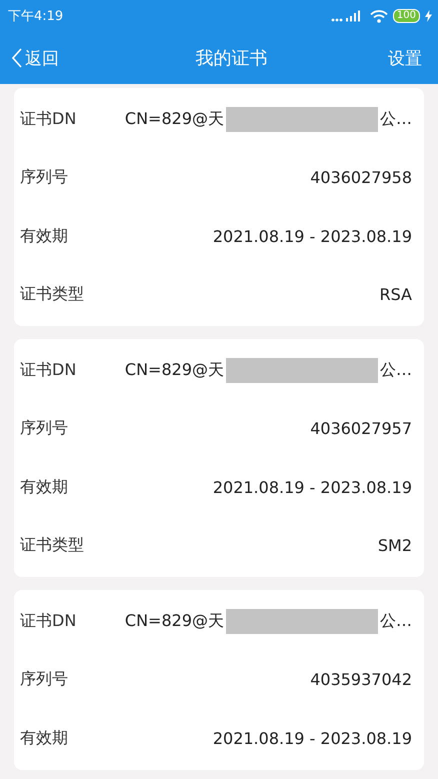 The image size is (438, 779). I want to click on field-value: 4036027958, so click(361, 178).